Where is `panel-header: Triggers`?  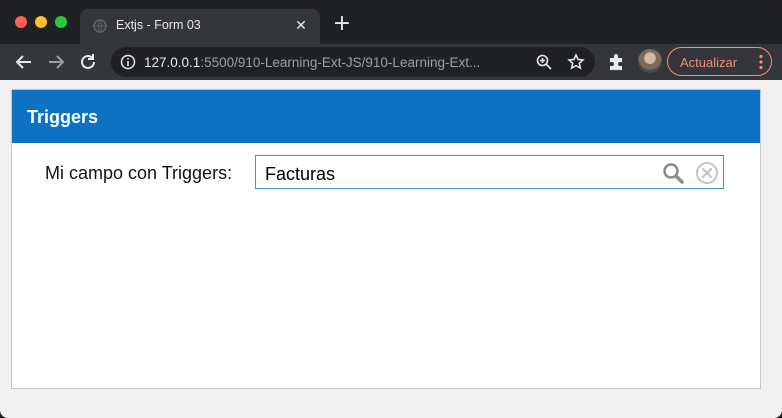 panel-header: Triggers is located at coordinates (386, 116).